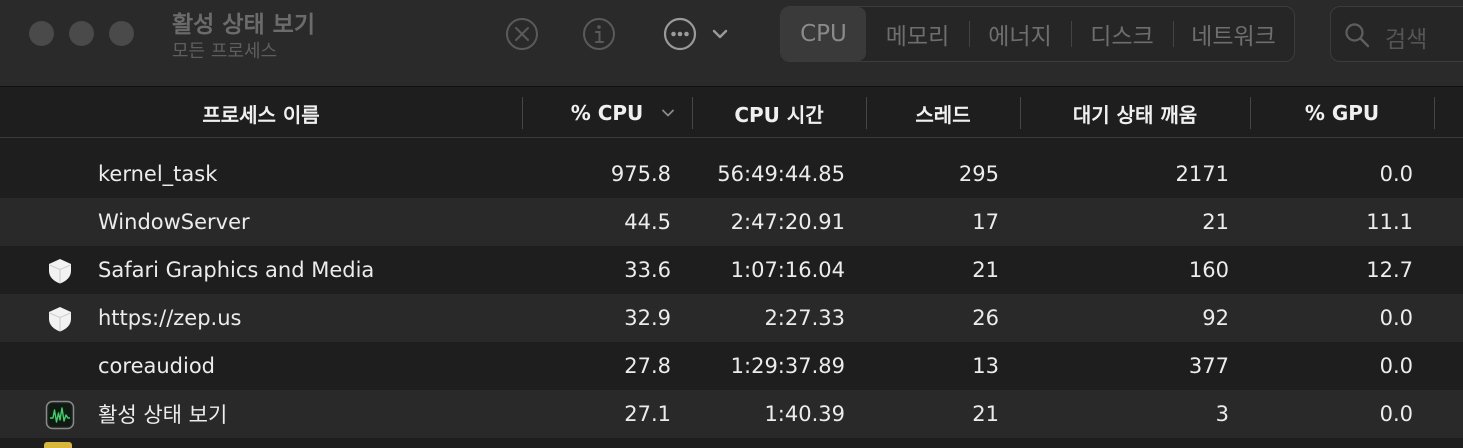  Describe the element at coordinates (787, 366) in the screenshot. I see `cpu-time: 1:29:37.89` at that location.